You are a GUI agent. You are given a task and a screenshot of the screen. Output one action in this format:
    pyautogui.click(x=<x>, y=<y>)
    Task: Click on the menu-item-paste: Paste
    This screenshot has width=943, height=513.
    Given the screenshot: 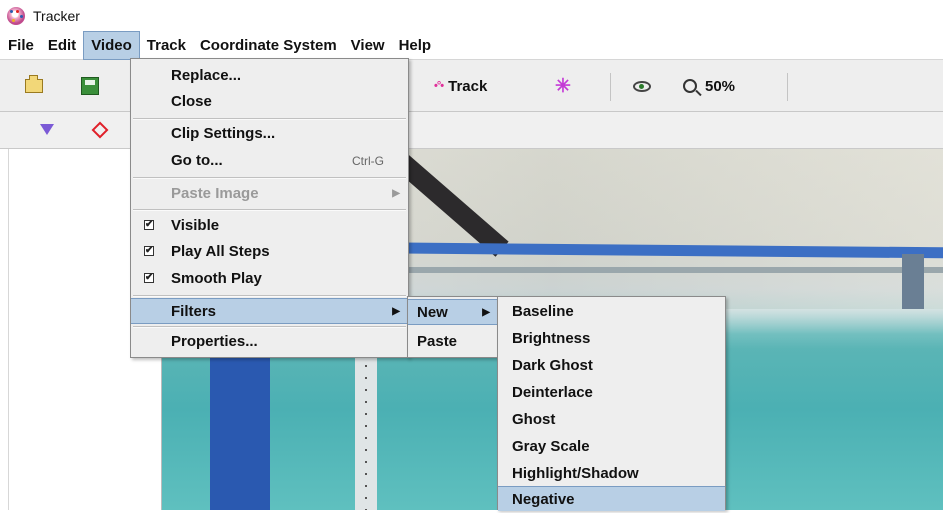 What is the action you would take?
    pyautogui.click(x=453, y=342)
    